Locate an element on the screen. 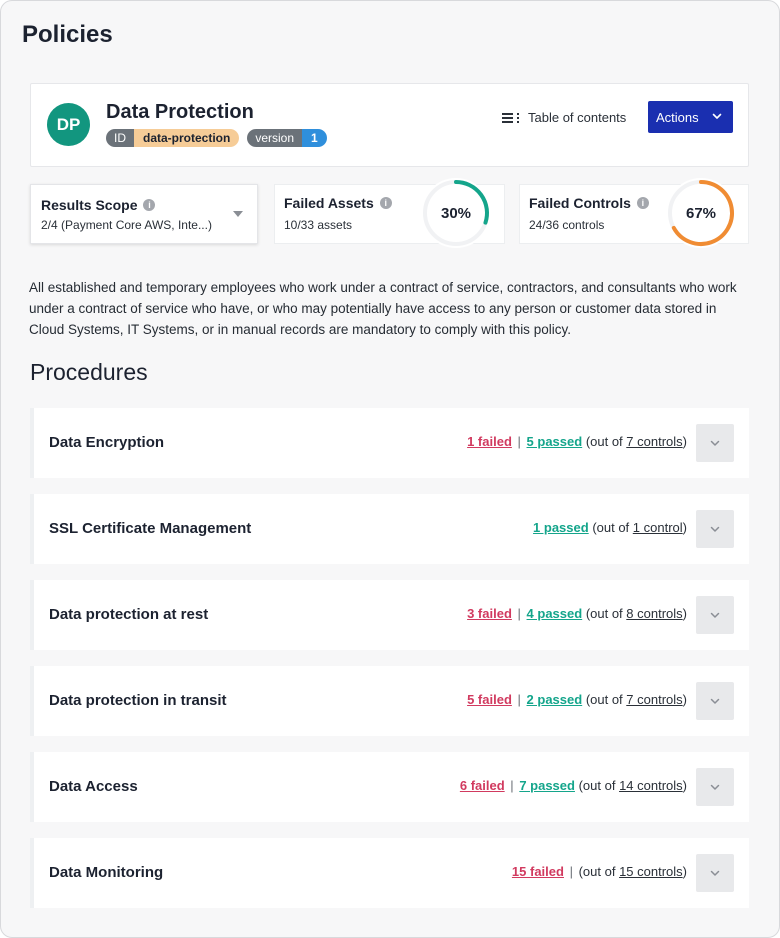 This screenshot has height=938, width=780. failed-assets-title: Failed Assets i is located at coordinates (338, 203).